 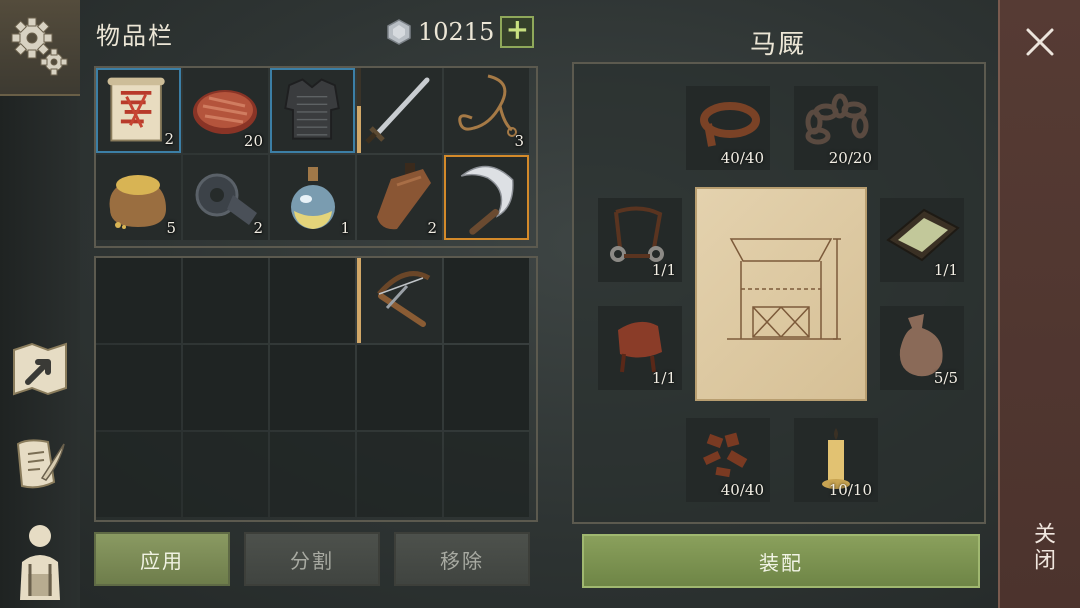 I want to click on journal-button, so click(x=40, y=464).